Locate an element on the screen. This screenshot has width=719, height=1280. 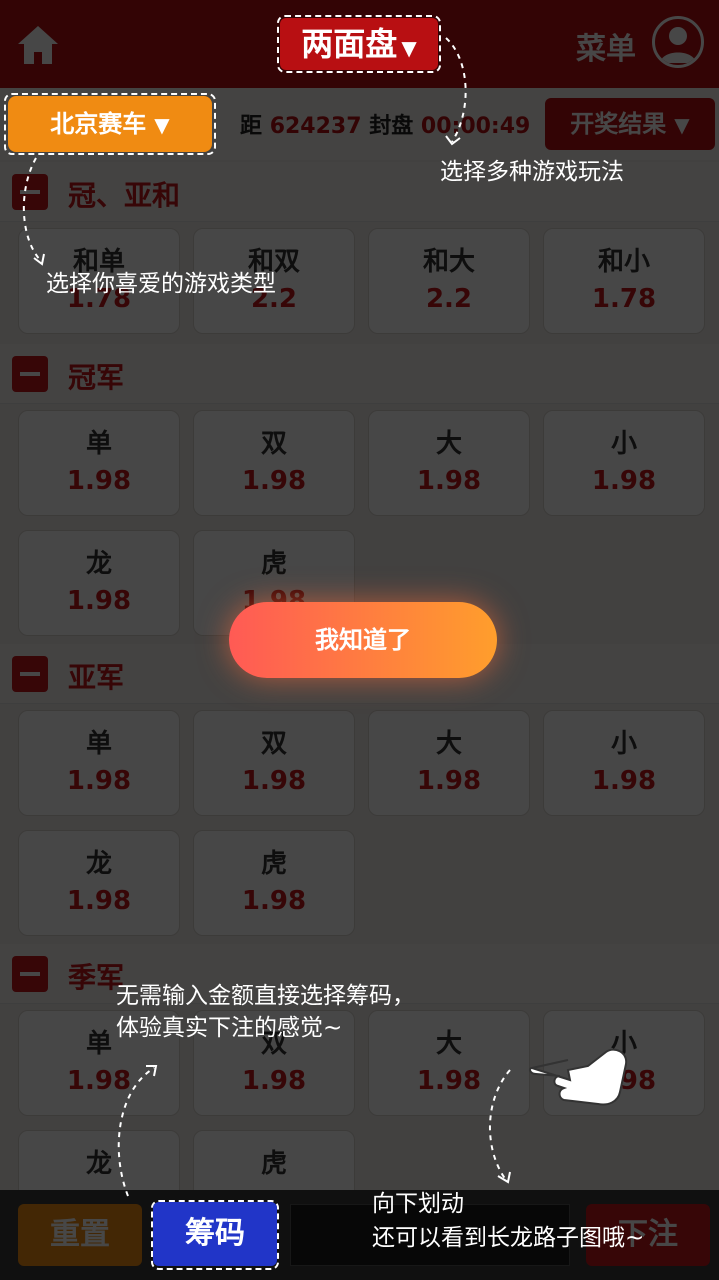
hint-playtype: 选择多种游戏玩法 is located at coordinates (532, 172).